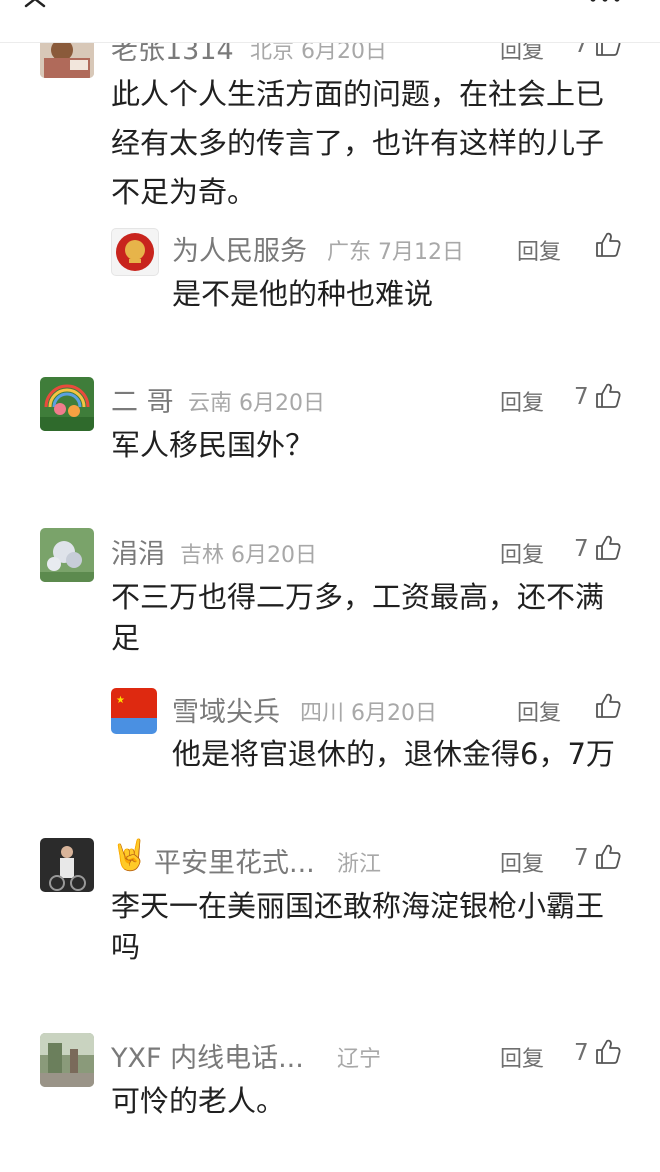 The height and width of the screenshot is (1172, 660). What do you see at coordinates (134, 711) in the screenshot?
I see `avatar: ★` at bounding box center [134, 711].